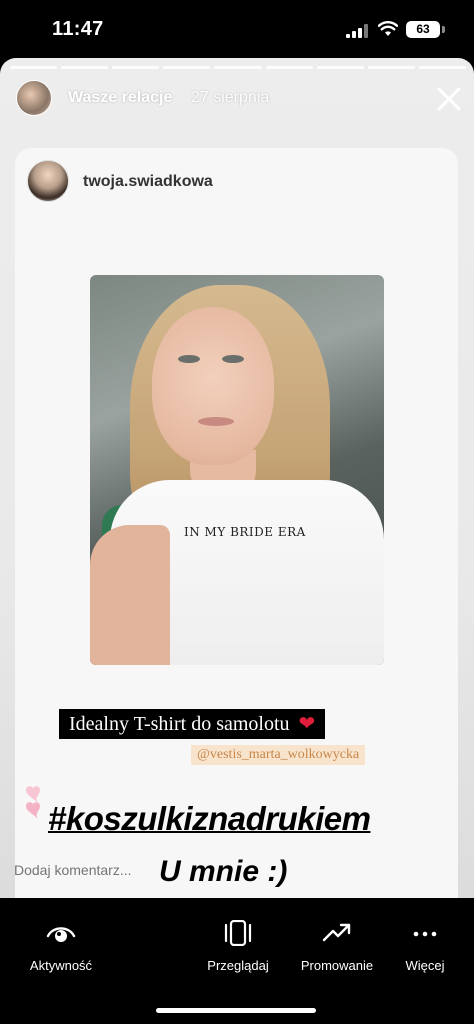 This screenshot has width=474, height=1024. I want to click on activity-label: Aktywność, so click(61, 965).